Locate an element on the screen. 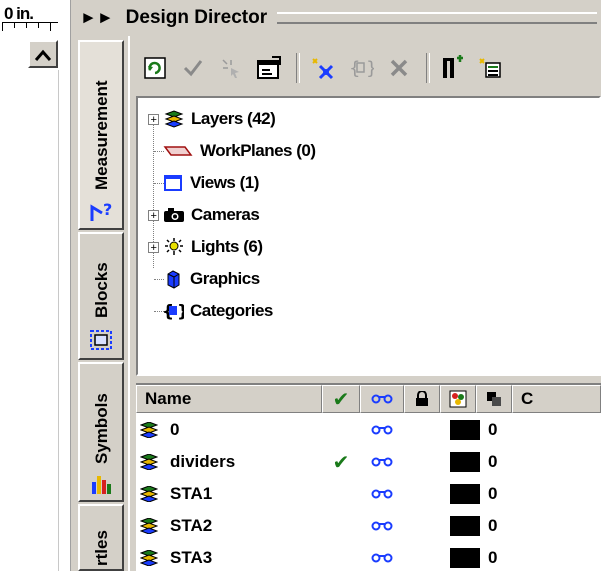 This screenshot has height=573, width=601. properties-button is located at coordinates (269, 68).